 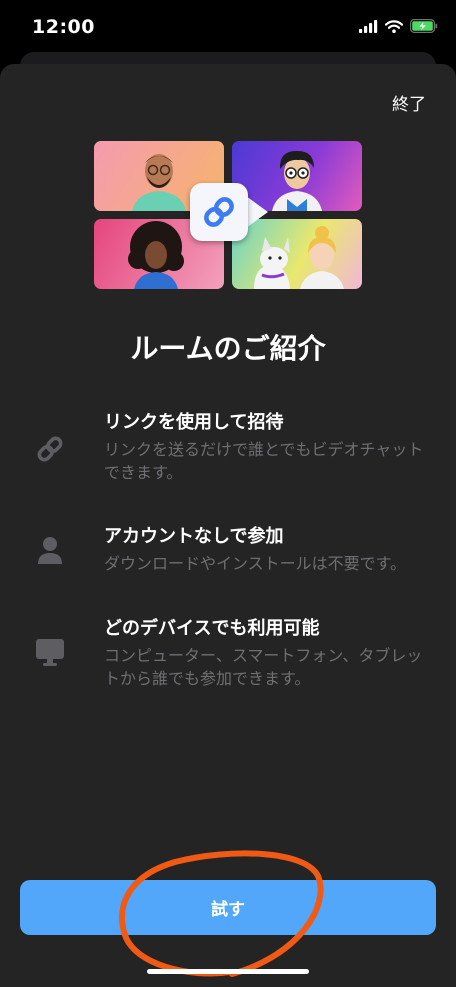 I want to click on status-bar: 12:00, so click(x=228, y=28).